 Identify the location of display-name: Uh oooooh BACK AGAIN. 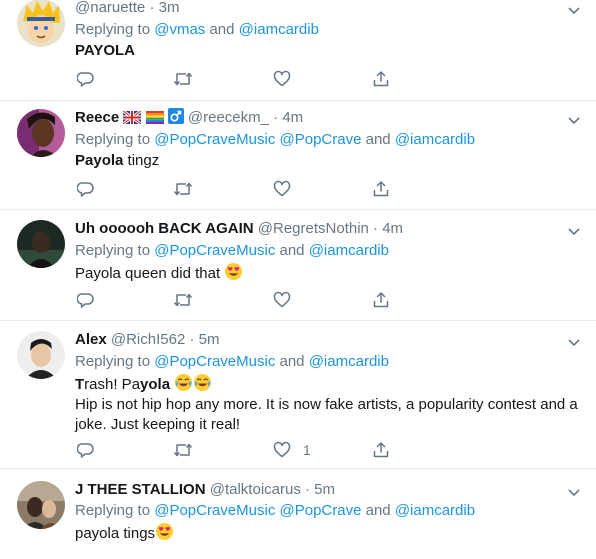
(164, 228).